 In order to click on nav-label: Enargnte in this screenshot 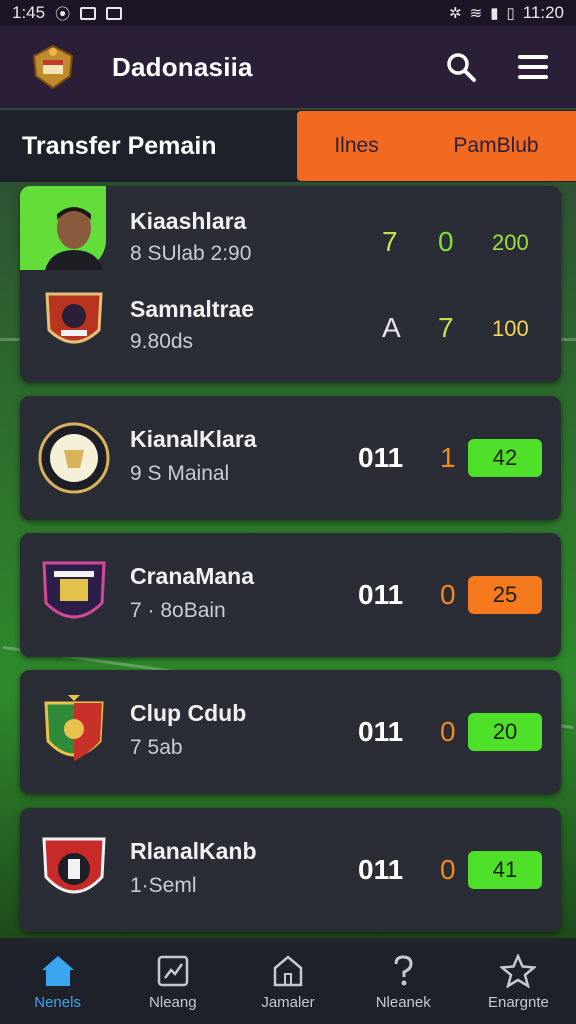, I will do `click(518, 1002)`.